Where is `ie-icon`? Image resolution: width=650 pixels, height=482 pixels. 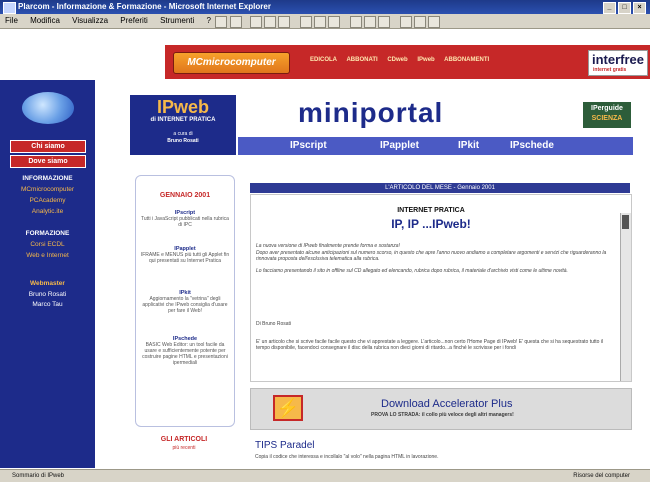 ie-icon is located at coordinates (9, 8).